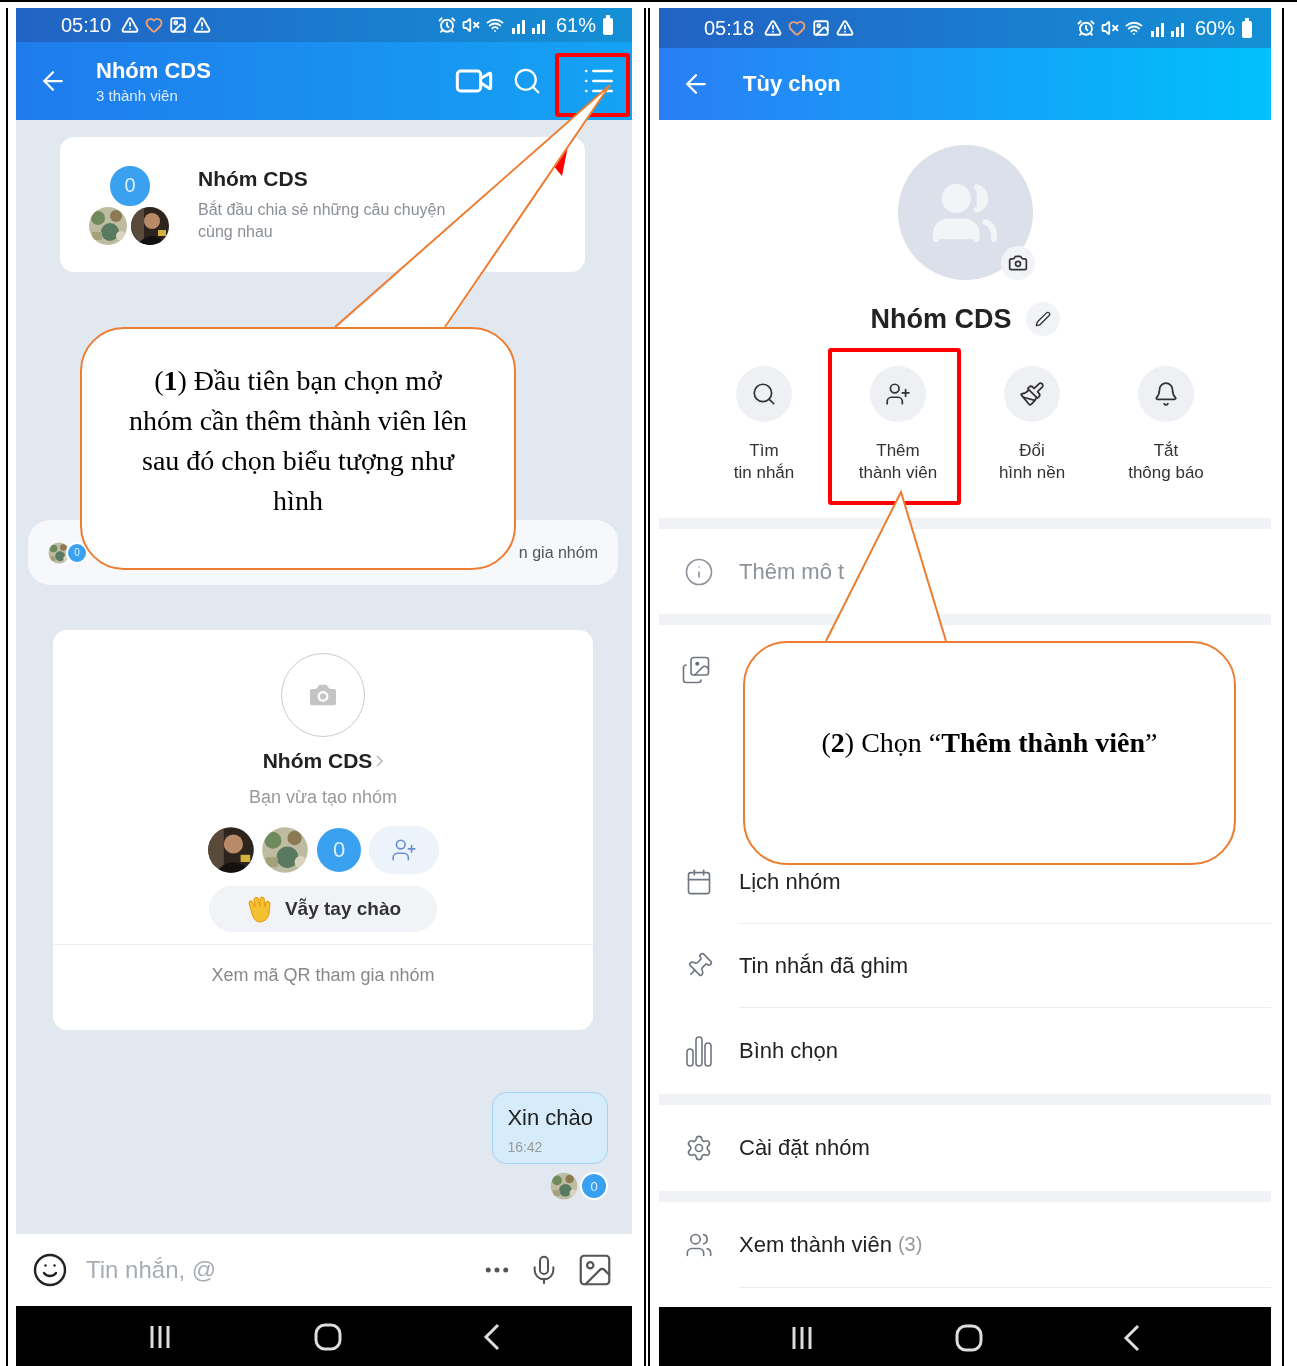 The width and height of the screenshot is (1297, 1366). What do you see at coordinates (699, 571) in the screenshot?
I see `info-icon` at bounding box center [699, 571].